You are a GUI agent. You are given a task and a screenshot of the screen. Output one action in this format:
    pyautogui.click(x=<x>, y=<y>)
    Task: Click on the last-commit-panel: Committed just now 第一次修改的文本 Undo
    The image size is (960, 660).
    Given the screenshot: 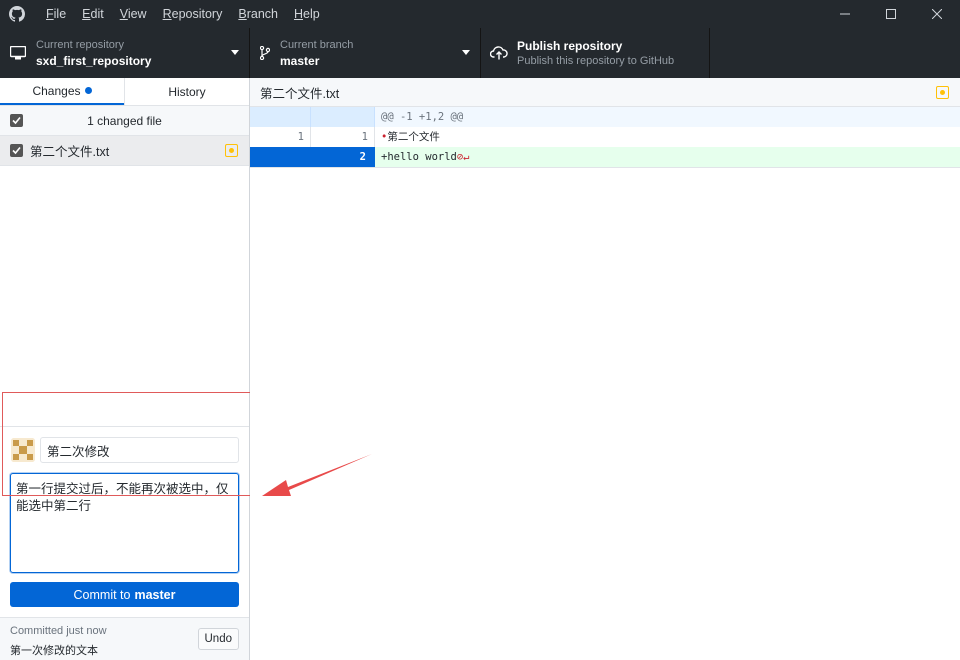 What is the action you would take?
    pyautogui.click(x=124, y=638)
    